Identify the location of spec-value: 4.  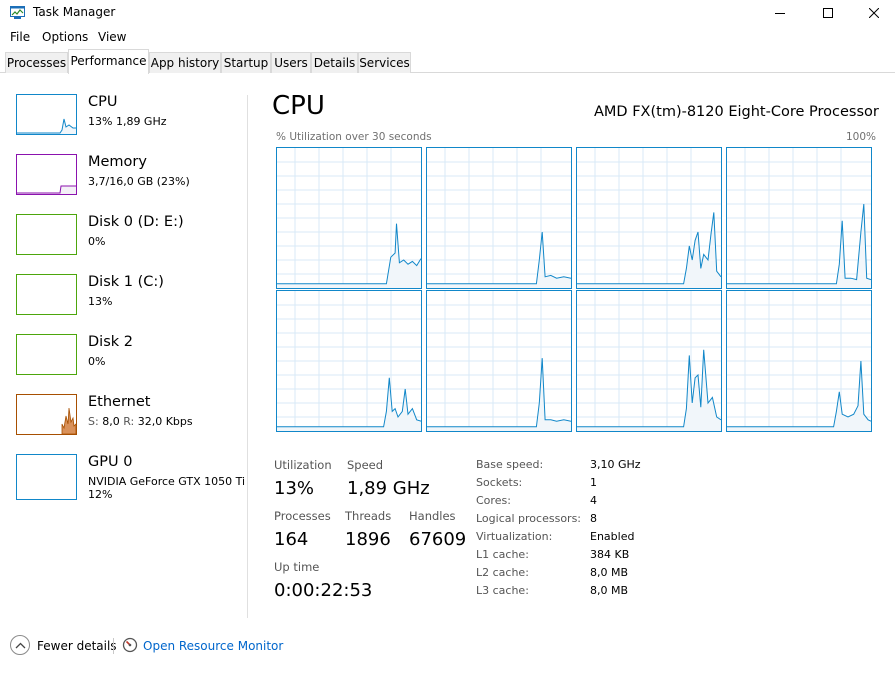
(593, 500).